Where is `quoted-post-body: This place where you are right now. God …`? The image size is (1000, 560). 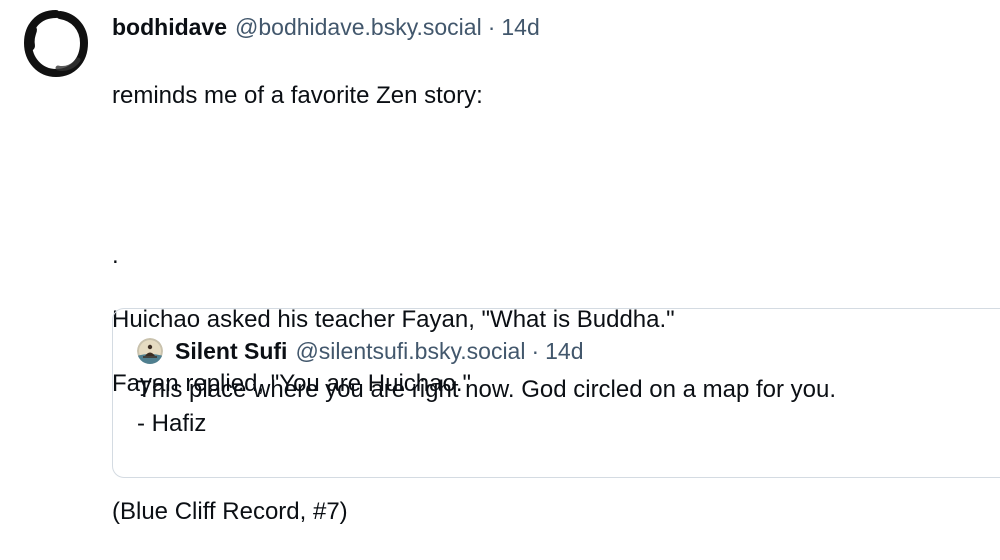 quoted-post-body: This place where you are right now. God … is located at coordinates (486, 407).